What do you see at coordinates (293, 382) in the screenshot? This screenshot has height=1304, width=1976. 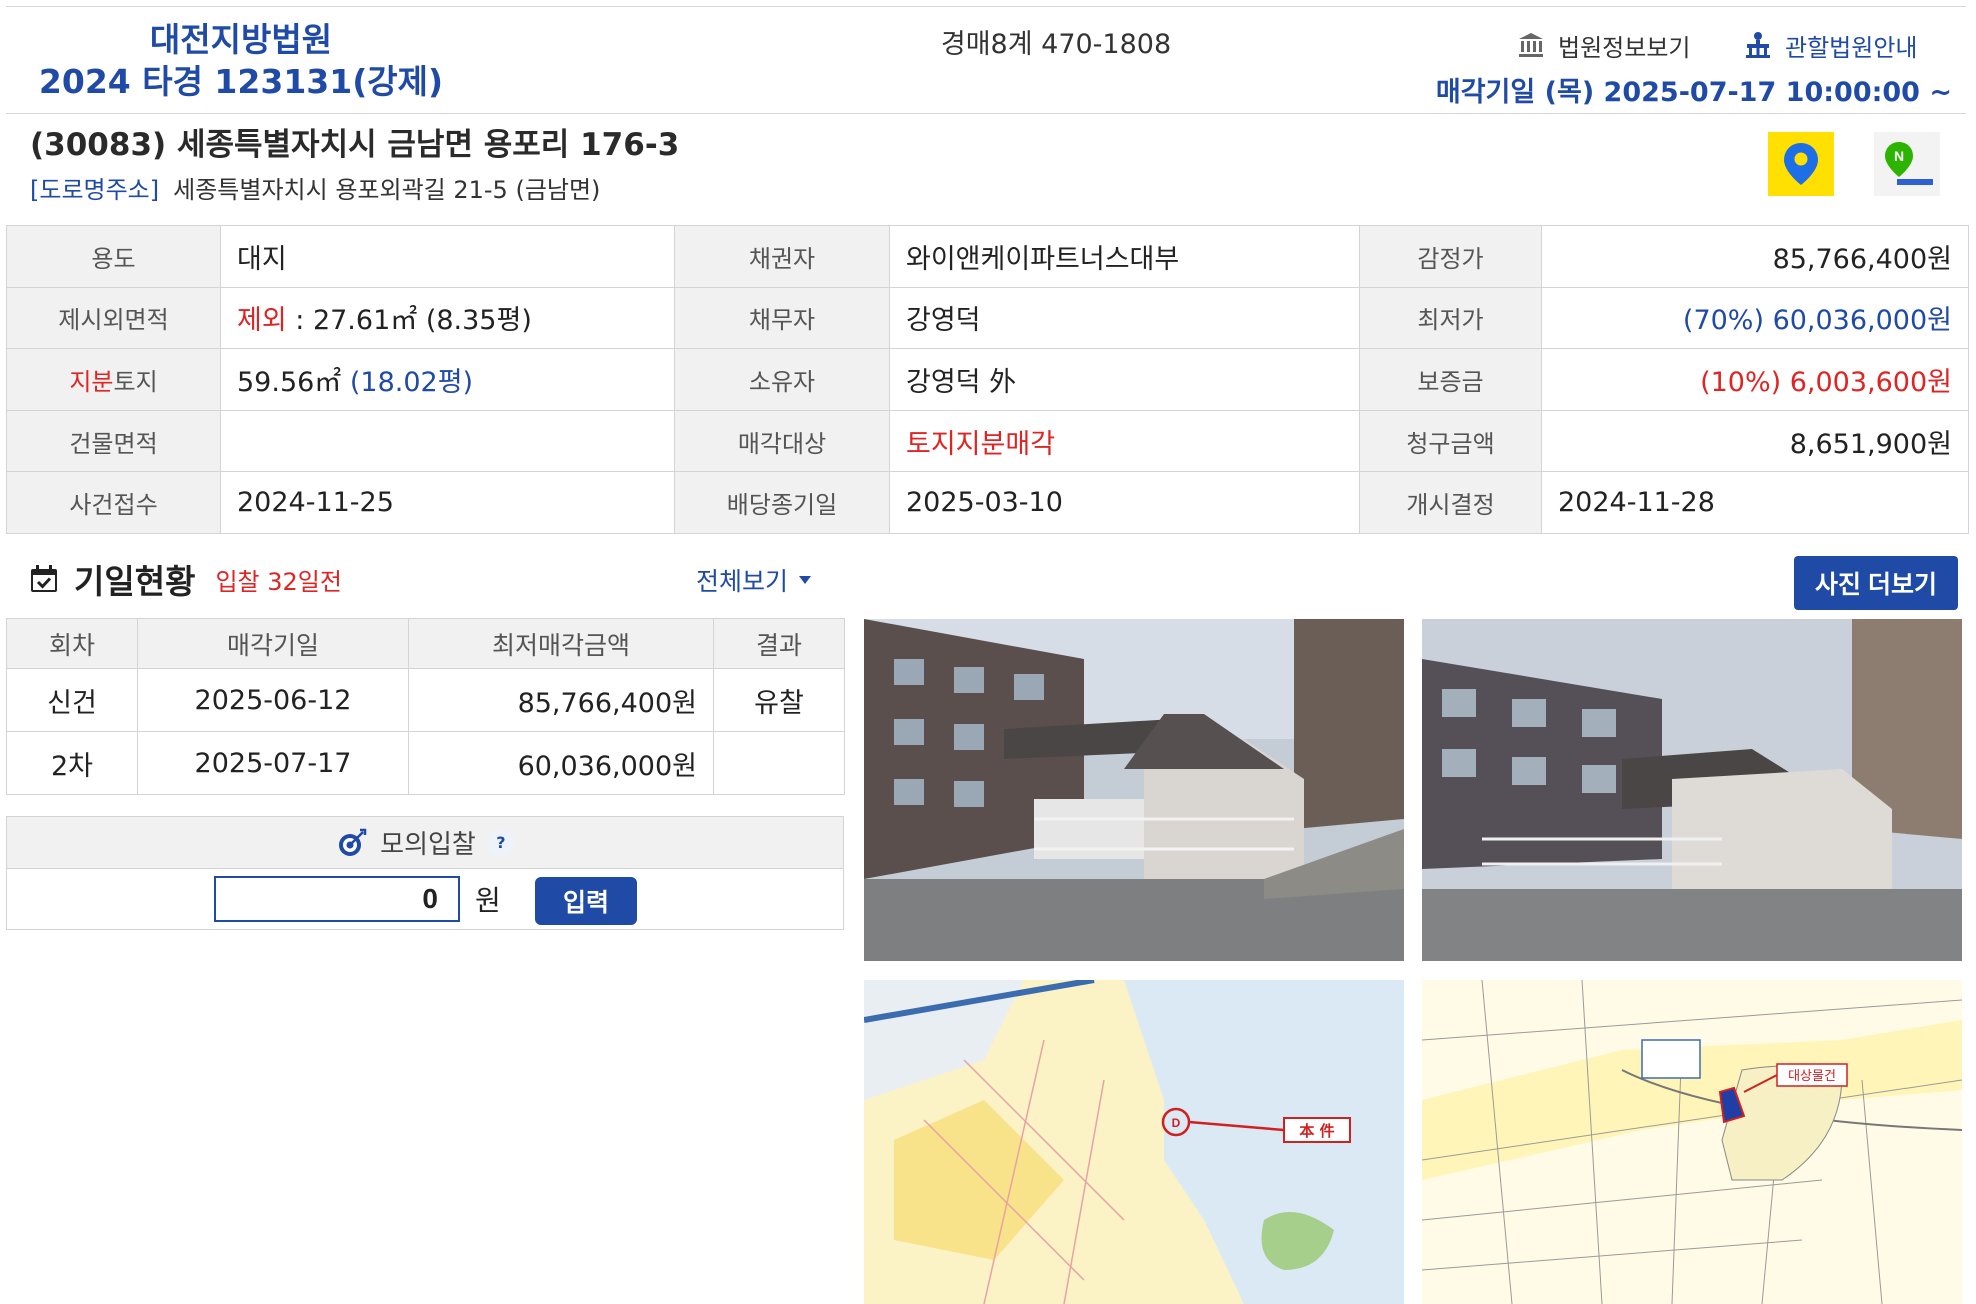 I see `share-land-sqm: 59.56㎡` at bounding box center [293, 382].